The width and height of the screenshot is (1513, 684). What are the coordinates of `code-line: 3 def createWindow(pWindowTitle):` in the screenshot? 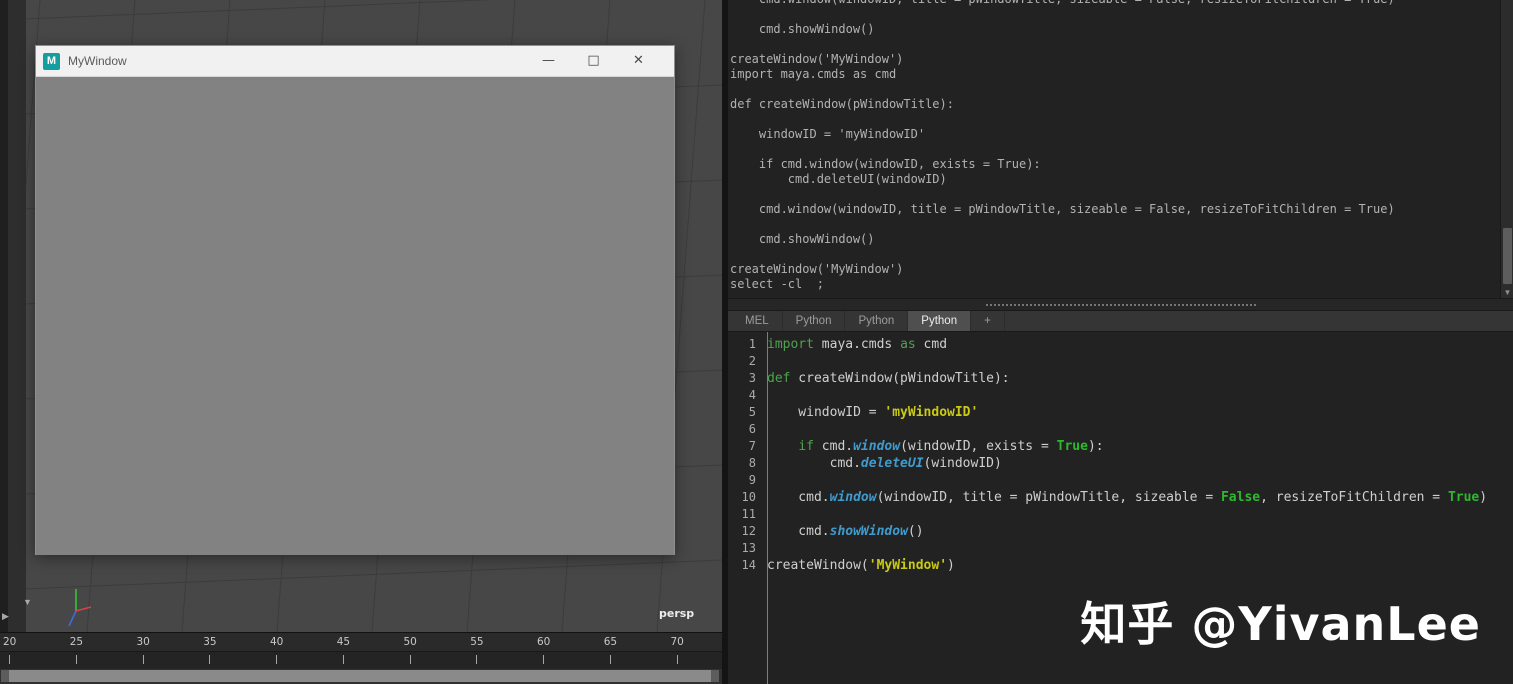 It's located at (1120, 378).